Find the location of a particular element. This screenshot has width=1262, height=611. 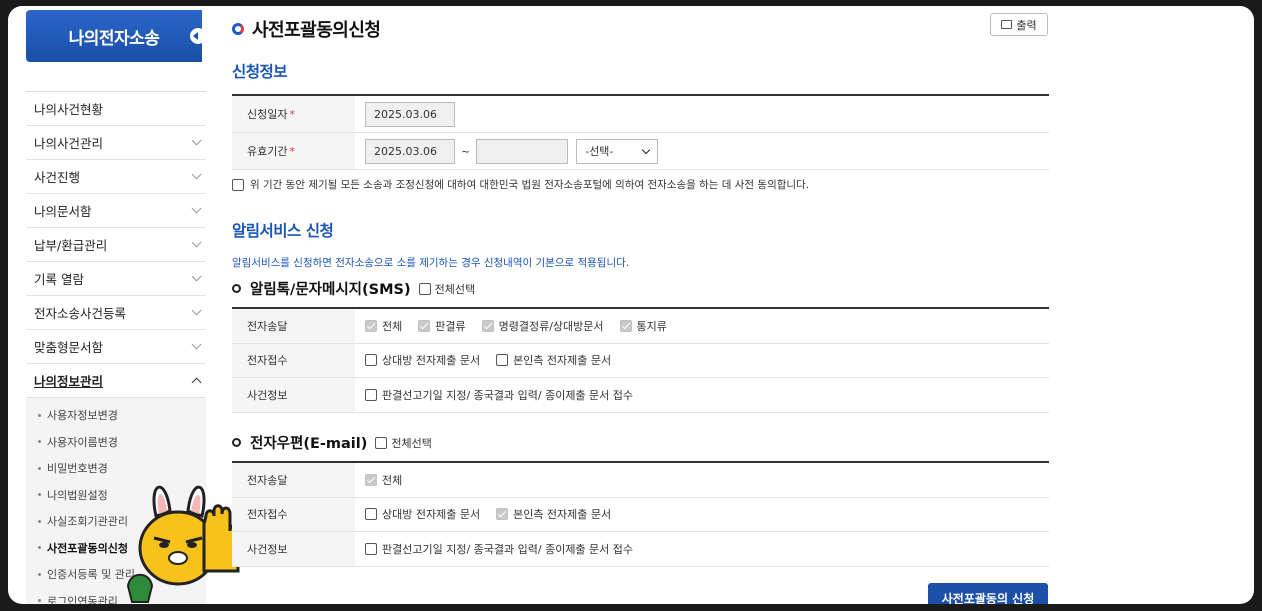

sidebar-item: 기록 열람 is located at coordinates (116, 279).